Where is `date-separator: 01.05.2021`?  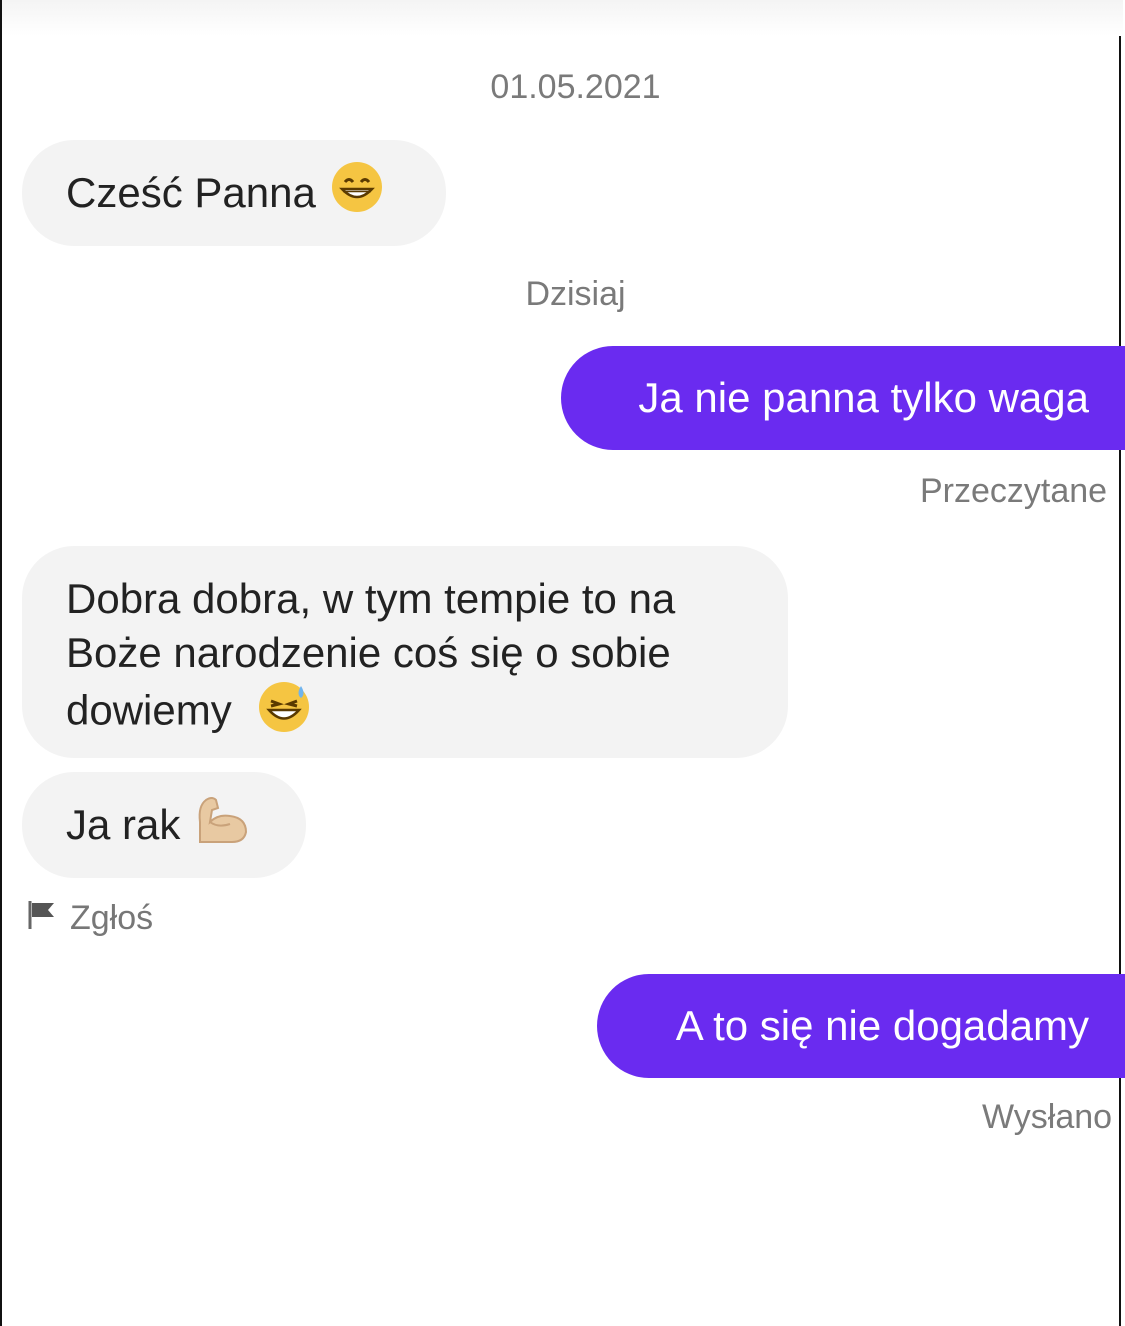
date-separator: 01.05.2021 is located at coordinates (575, 87).